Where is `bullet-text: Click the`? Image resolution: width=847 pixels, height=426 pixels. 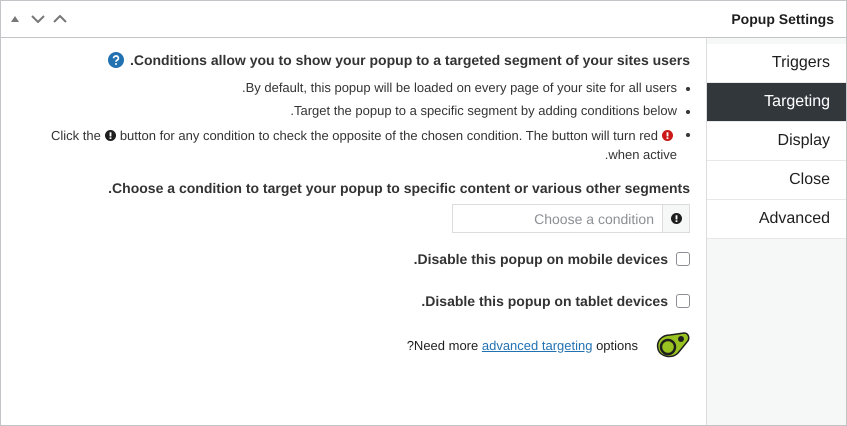 bullet-text: Click the is located at coordinates (75, 135).